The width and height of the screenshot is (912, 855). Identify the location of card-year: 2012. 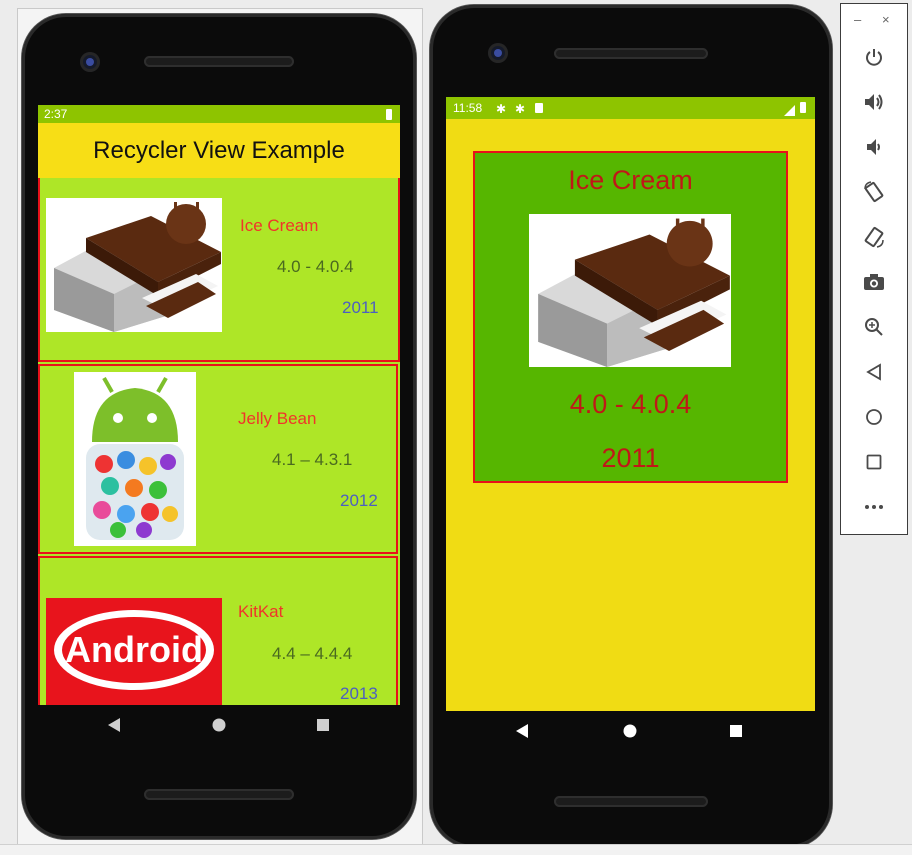
(359, 500).